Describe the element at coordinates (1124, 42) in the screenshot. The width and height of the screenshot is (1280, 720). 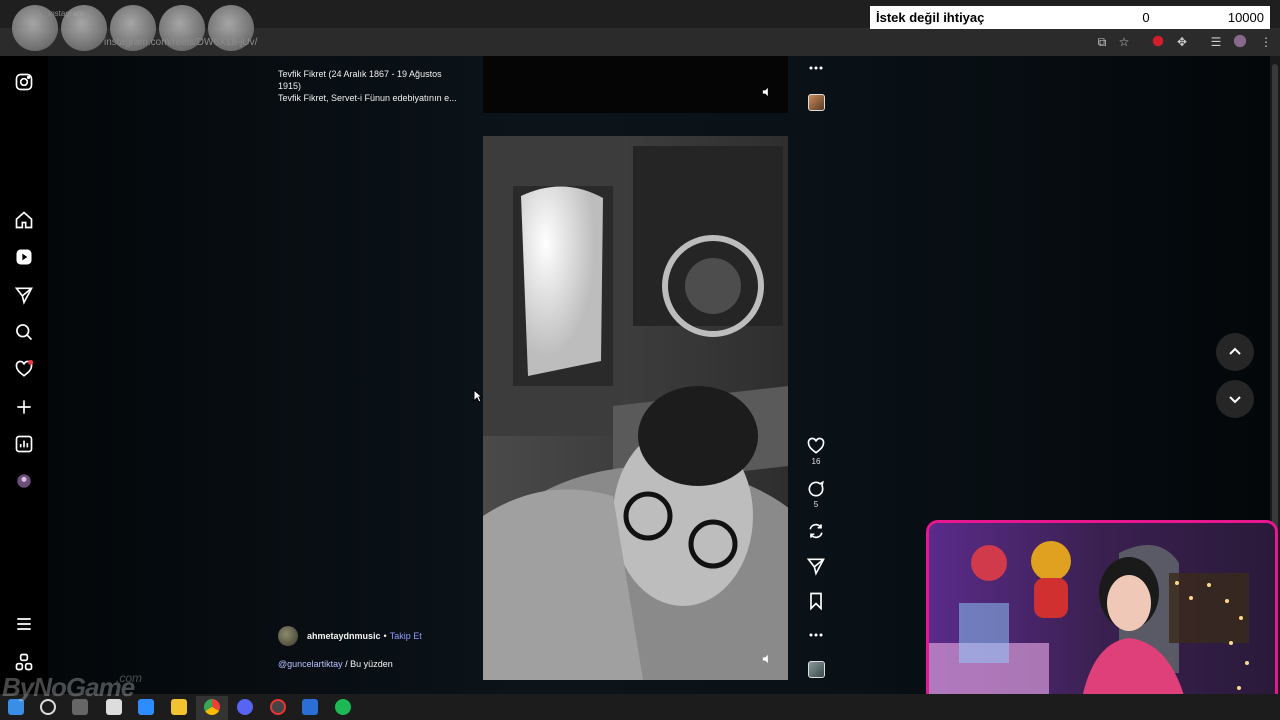
I see `bookmark-star-icon: ☆` at that location.